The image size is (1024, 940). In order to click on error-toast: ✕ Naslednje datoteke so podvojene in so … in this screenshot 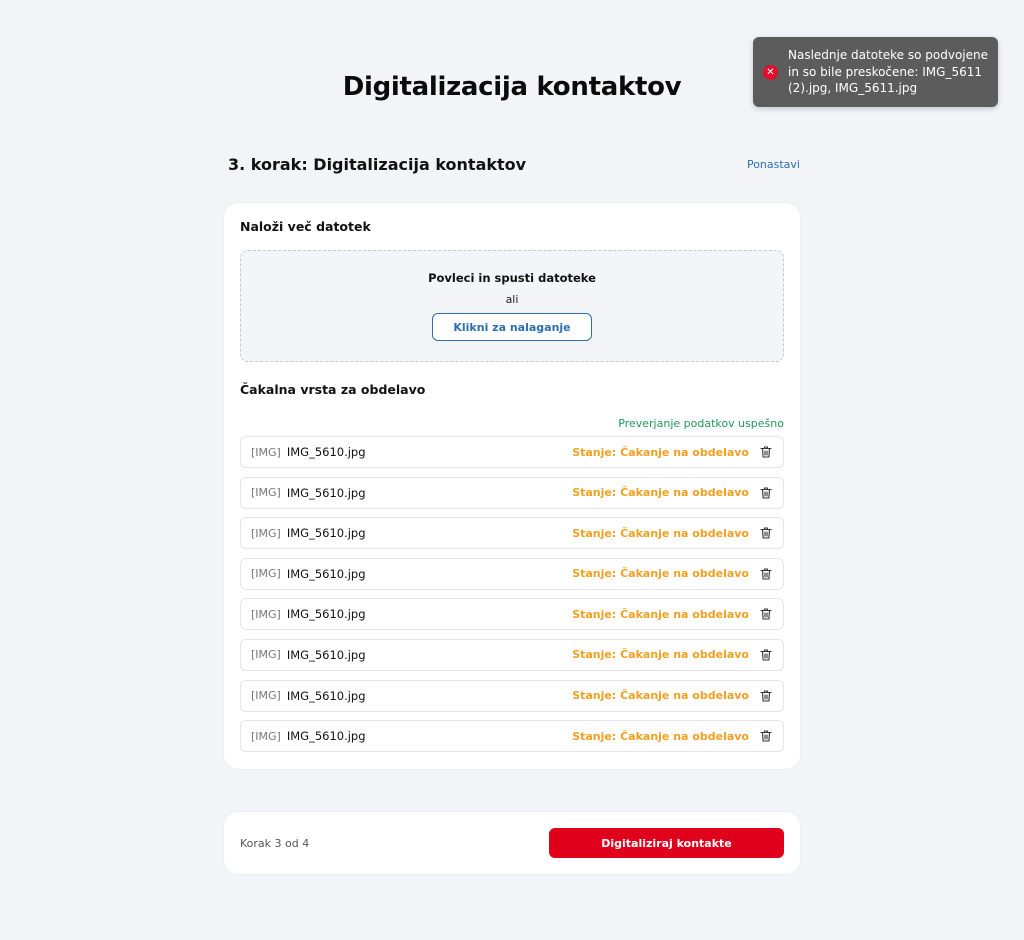, I will do `click(875, 72)`.